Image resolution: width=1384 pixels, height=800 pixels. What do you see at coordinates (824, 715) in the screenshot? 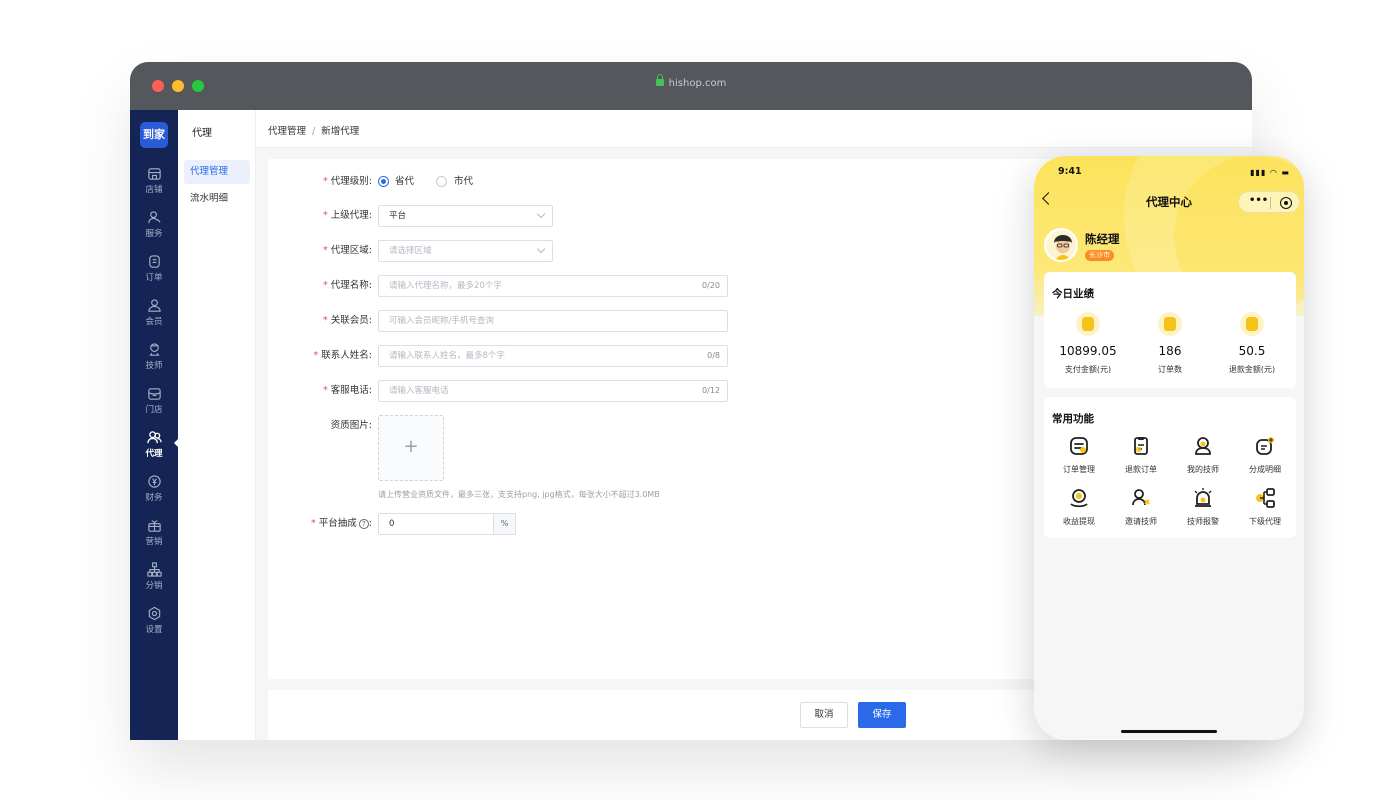
I see `cancel-button: 取消` at bounding box center [824, 715].